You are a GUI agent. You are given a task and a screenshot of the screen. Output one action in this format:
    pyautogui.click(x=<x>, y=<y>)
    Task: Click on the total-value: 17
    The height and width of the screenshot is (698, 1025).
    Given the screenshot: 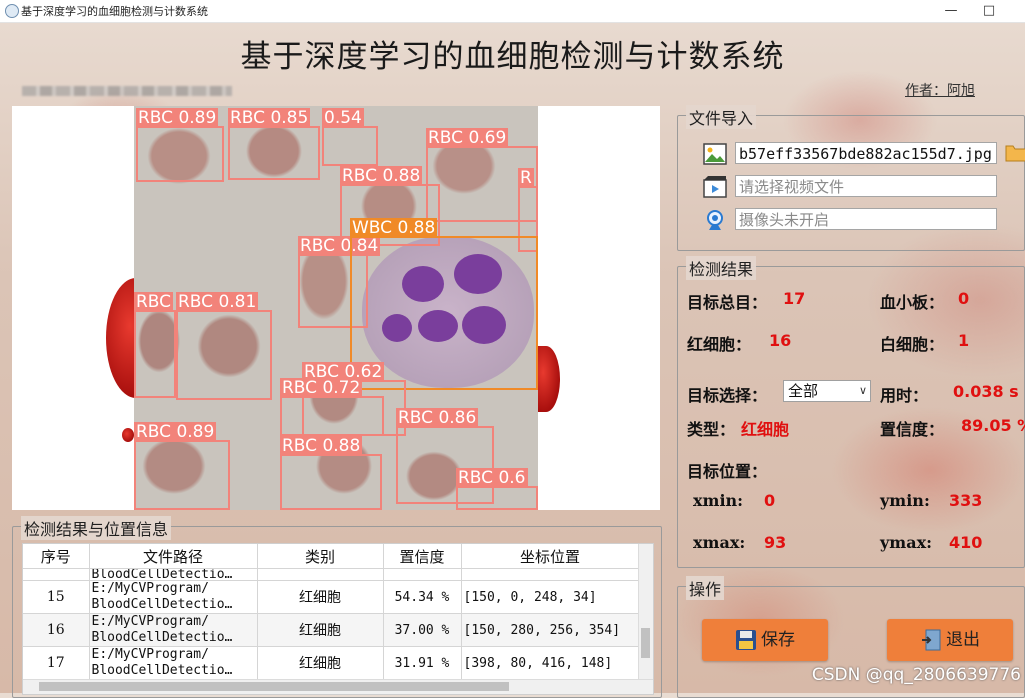 What is the action you would take?
    pyautogui.click(x=794, y=298)
    